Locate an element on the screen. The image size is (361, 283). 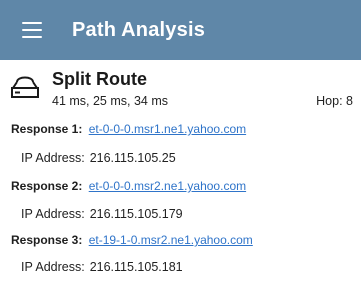
route-name: Split Route is located at coordinates (99, 79).